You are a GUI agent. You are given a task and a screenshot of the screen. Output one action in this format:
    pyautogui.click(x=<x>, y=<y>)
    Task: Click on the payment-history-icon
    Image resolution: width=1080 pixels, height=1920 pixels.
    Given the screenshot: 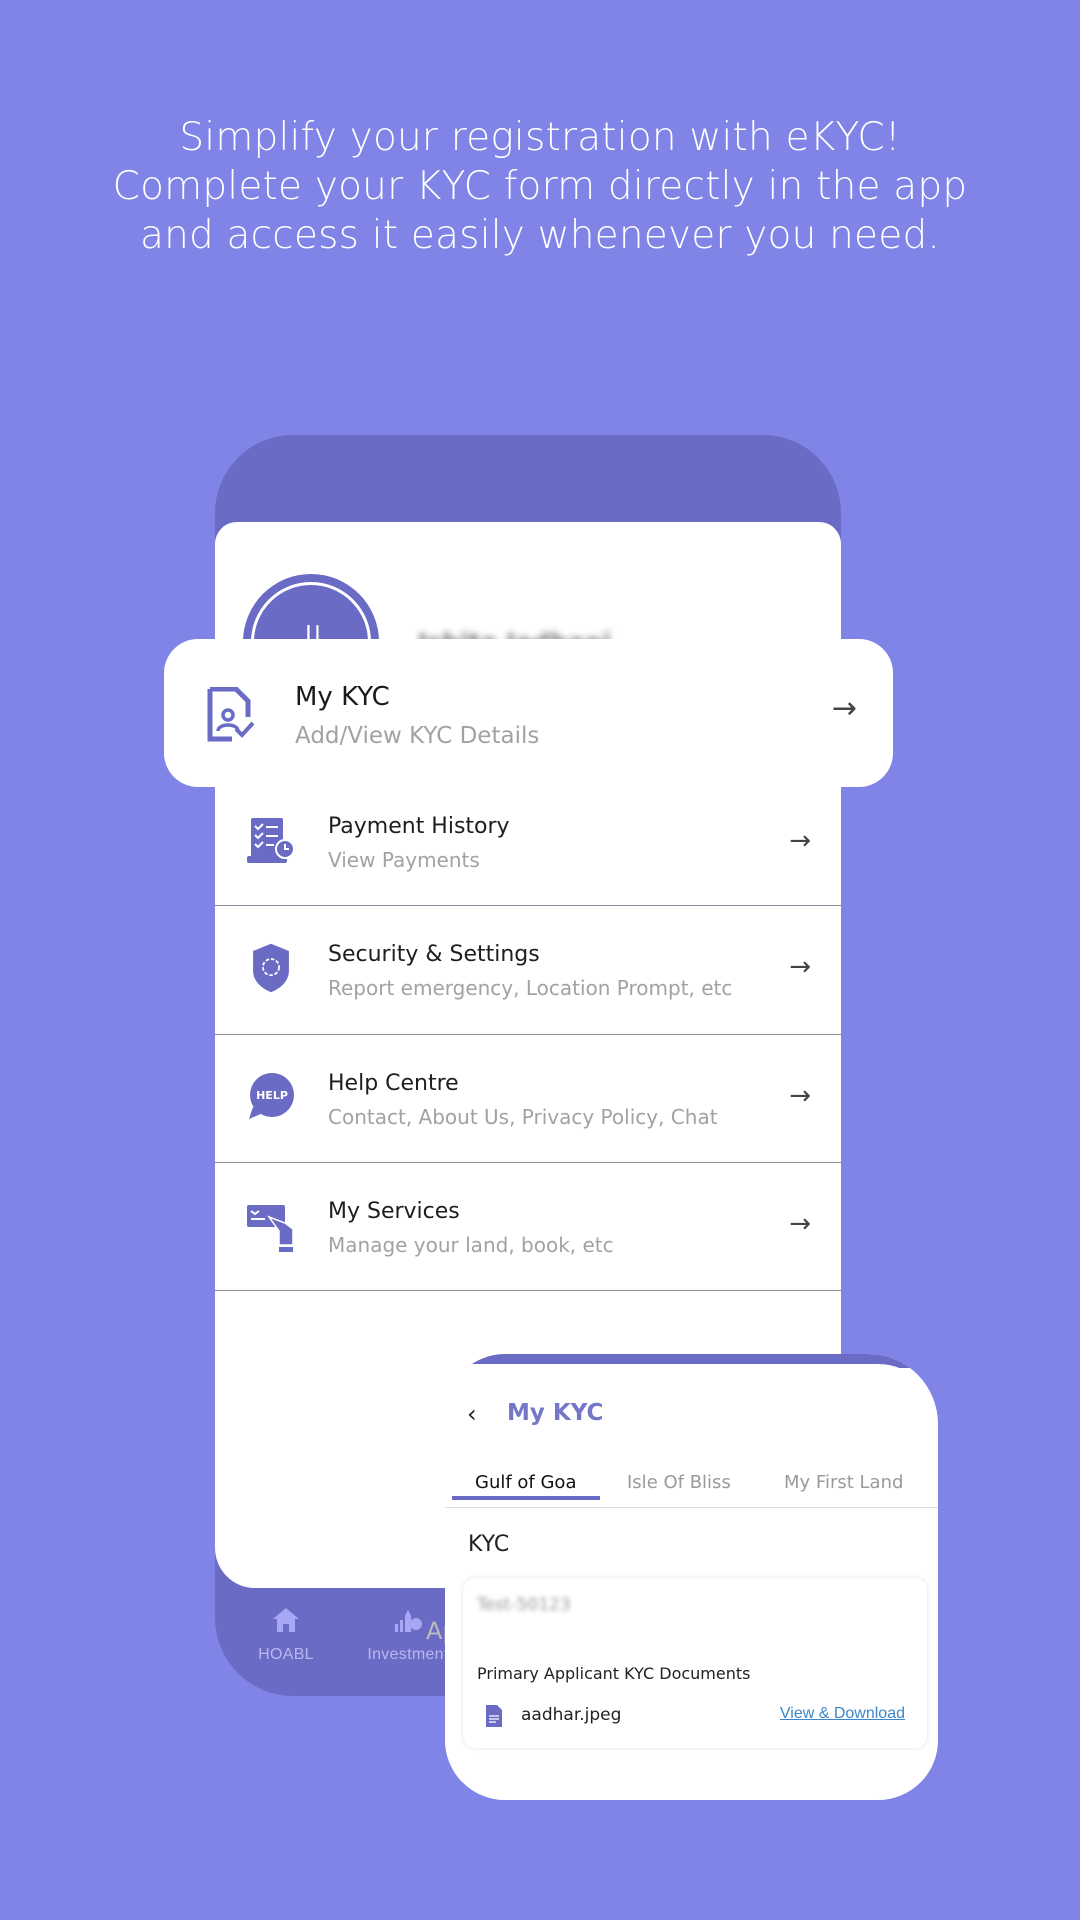 What is the action you would take?
    pyautogui.click(x=271, y=840)
    